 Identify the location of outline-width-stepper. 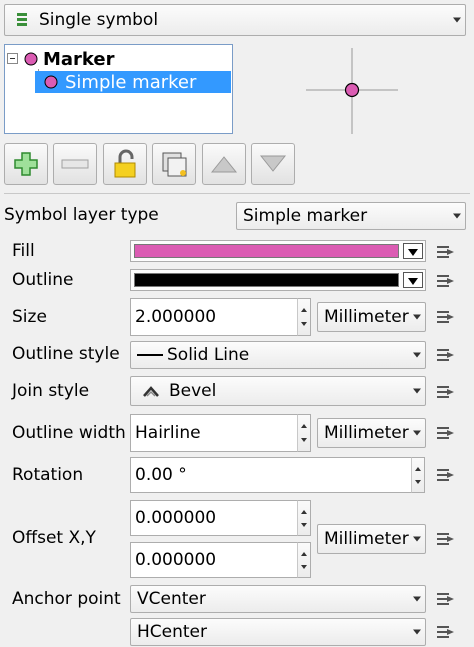
(304, 433).